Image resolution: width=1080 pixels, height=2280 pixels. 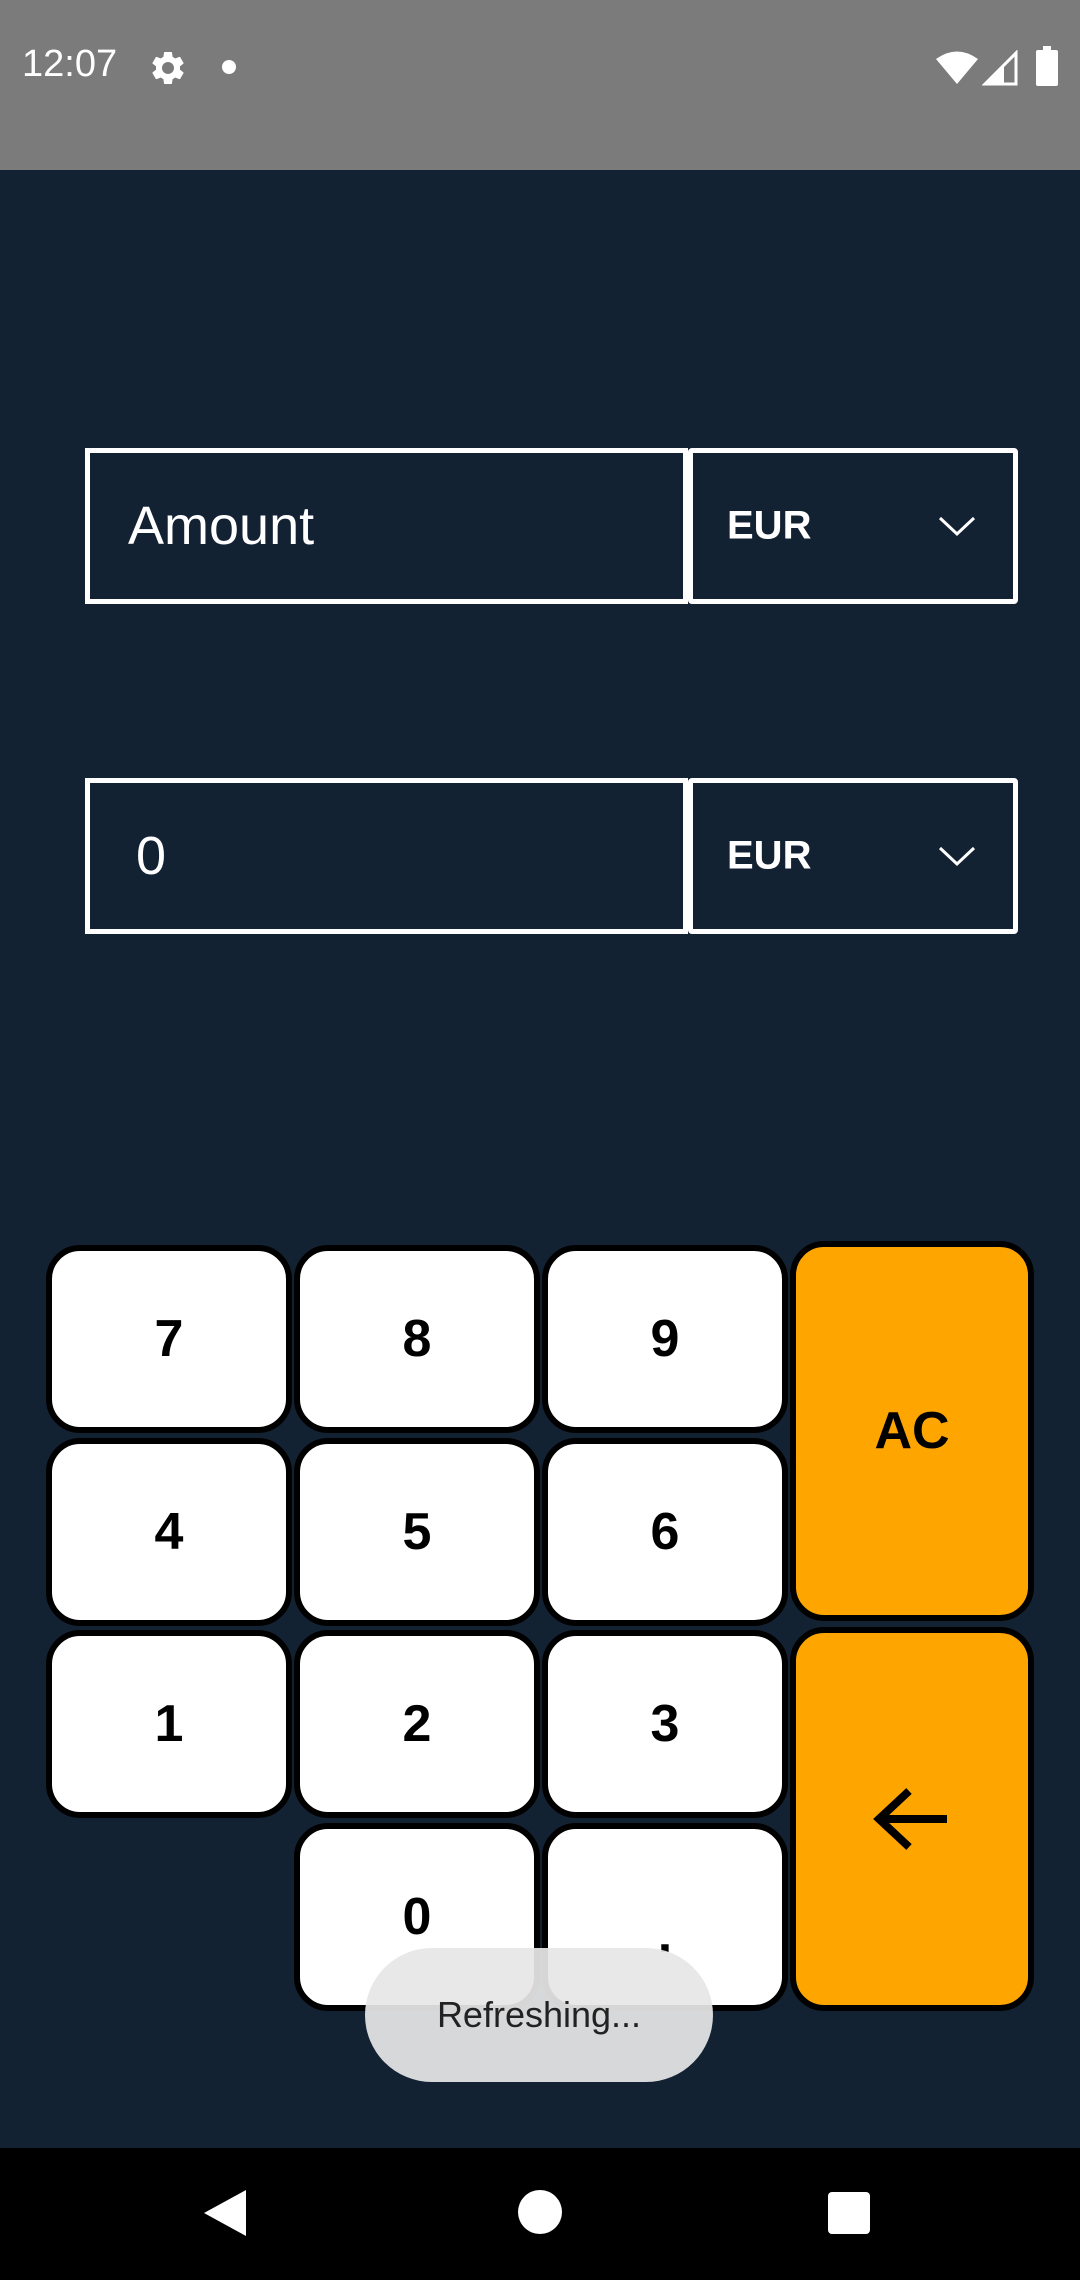 What do you see at coordinates (169, 1724) in the screenshot?
I see `key-1: 1` at bounding box center [169, 1724].